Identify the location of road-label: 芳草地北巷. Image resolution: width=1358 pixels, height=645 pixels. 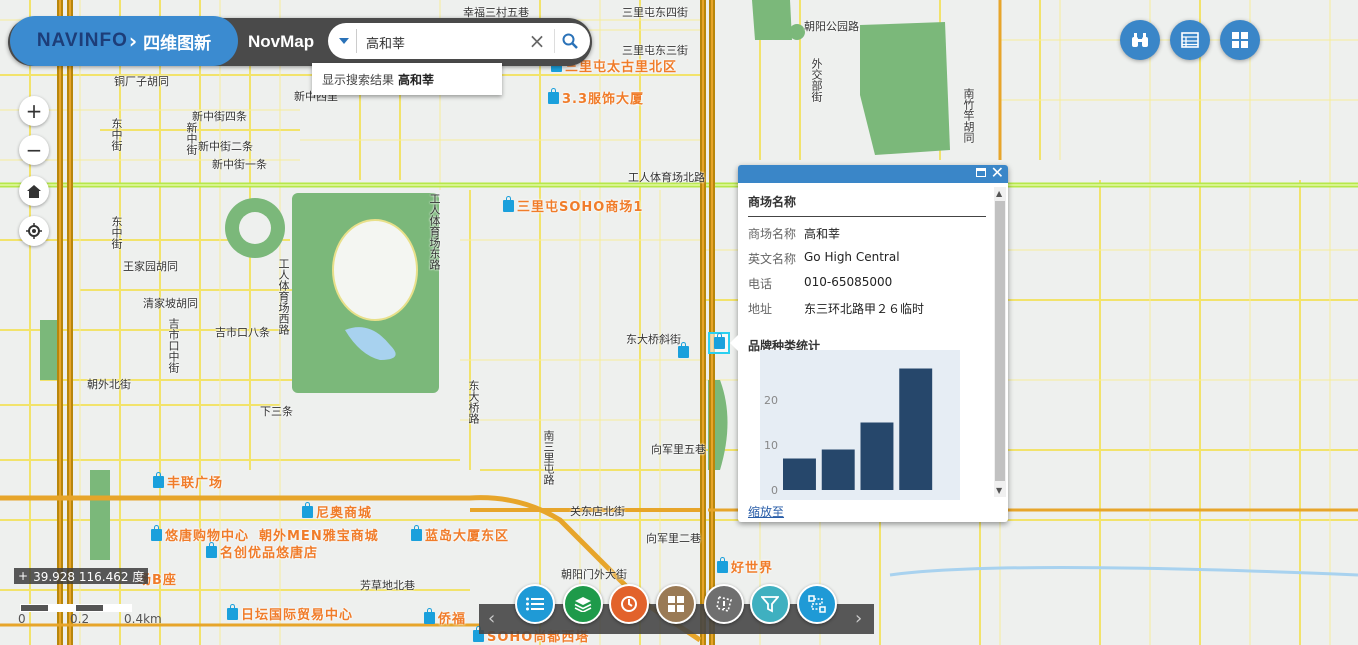
(387, 585).